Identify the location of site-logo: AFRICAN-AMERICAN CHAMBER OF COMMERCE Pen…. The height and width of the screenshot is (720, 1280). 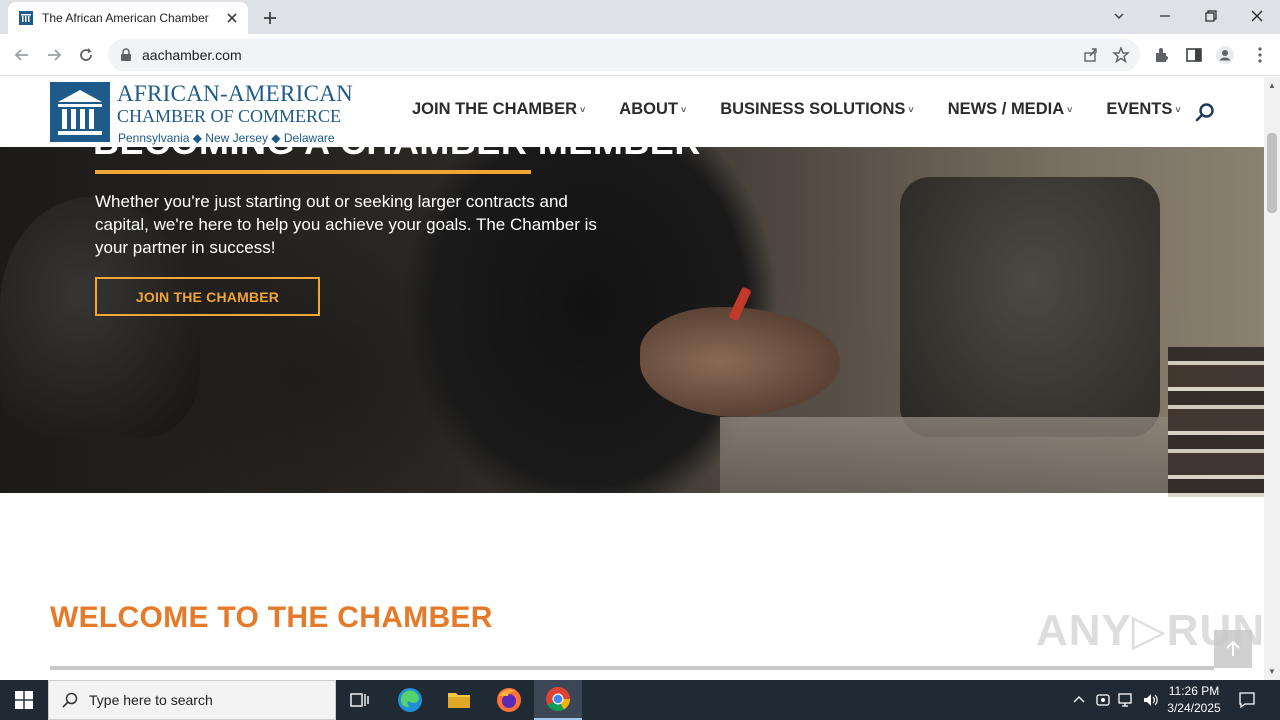
(210, 113).